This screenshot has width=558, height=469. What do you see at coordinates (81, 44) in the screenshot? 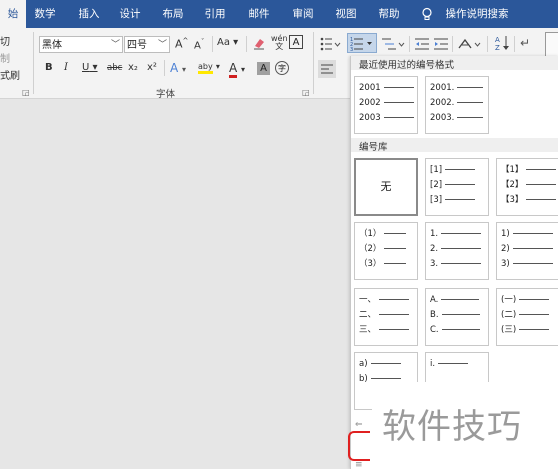
I see `font-family-select: 黑体 ﹀` at bounding box center [81, 44].